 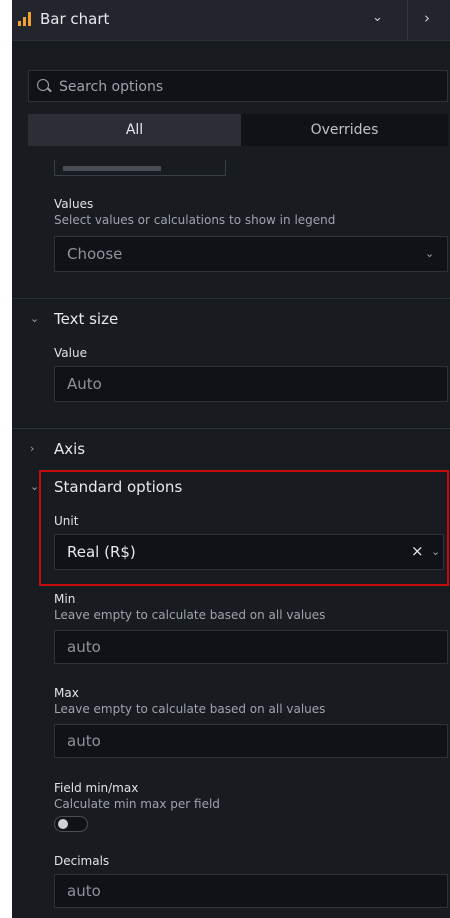 I want to click on max-placeholder: auto, so click(x=84, y=741).